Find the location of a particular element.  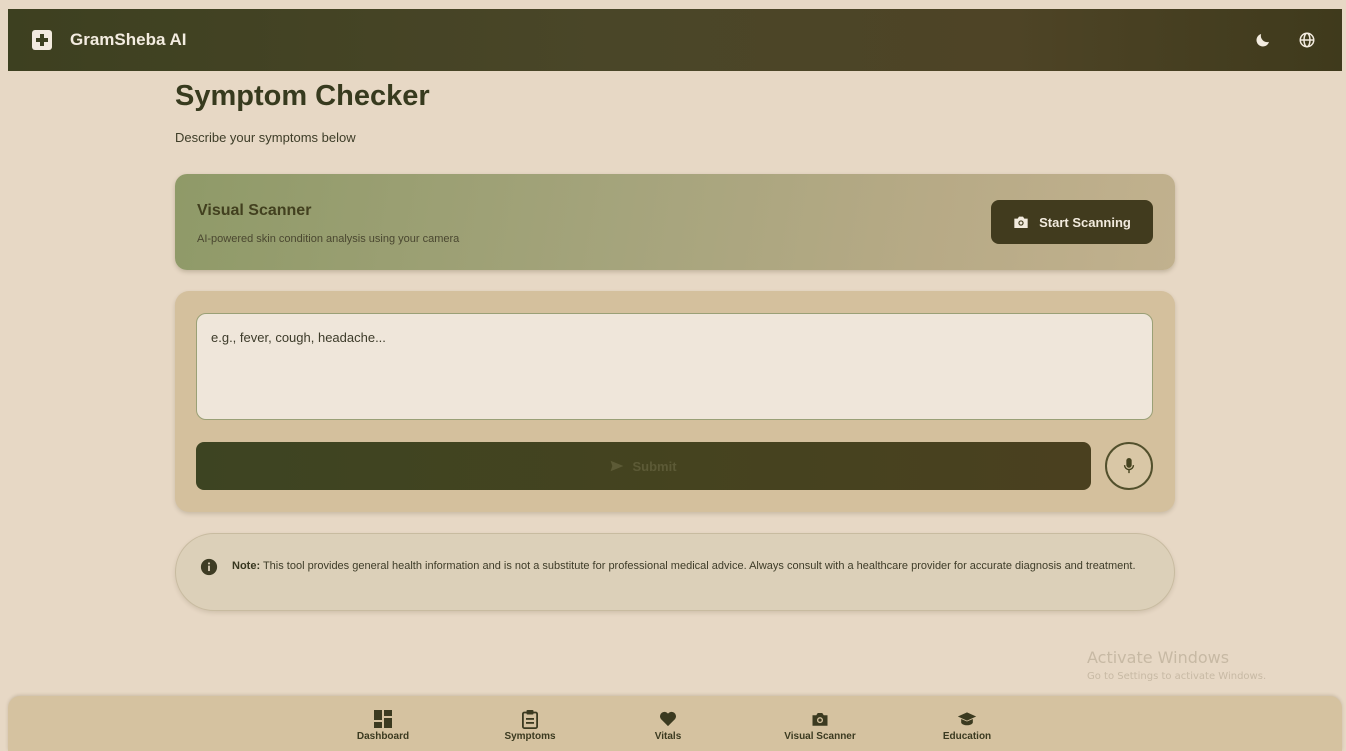

dashboard-icon is located at coordinates (383, 719).